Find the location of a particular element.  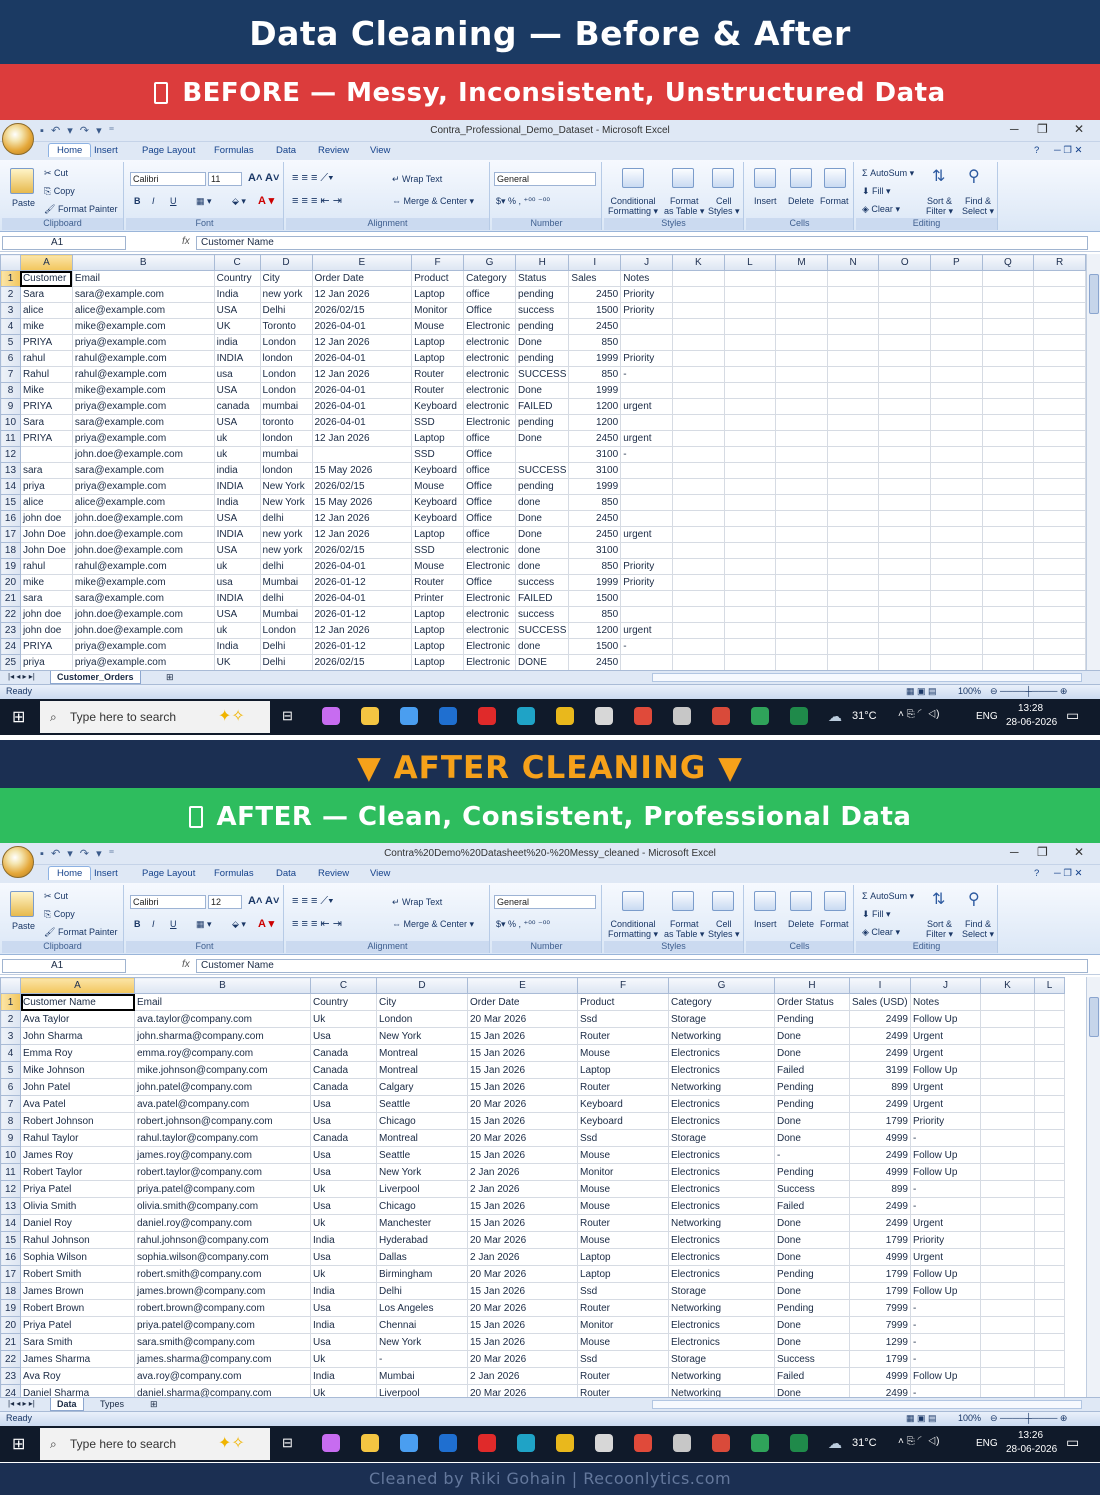

column-header-d: D is located at coordinates (286, 262).